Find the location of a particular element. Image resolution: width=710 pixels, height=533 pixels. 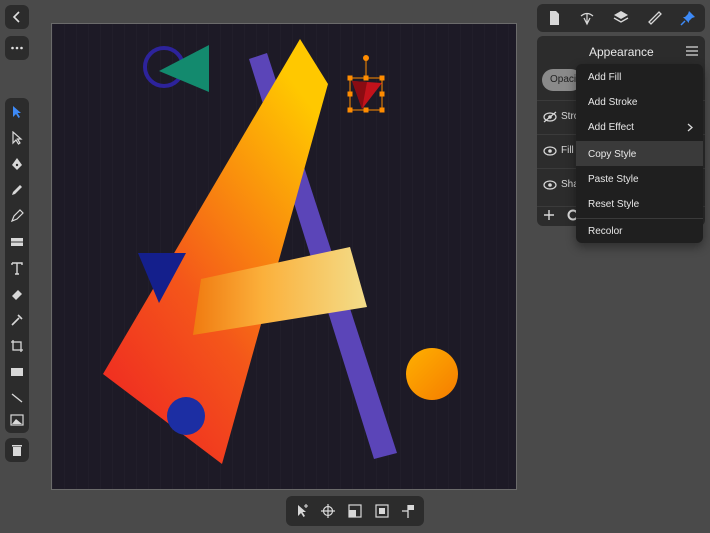

tab-document is located at coordinates (554, 18).